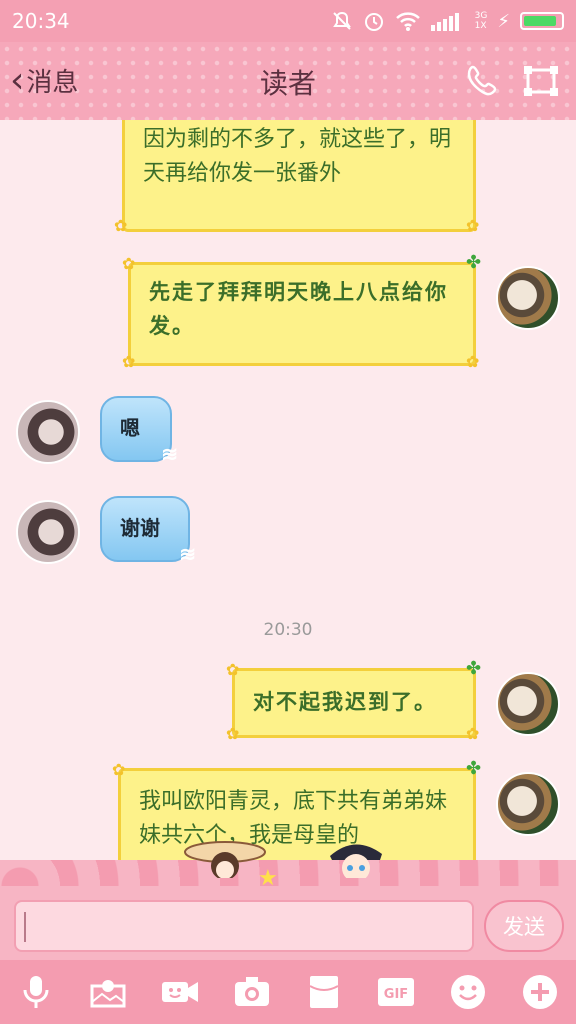 Image resolution: width=576 pixels, height=1024 pixels. I want to click on input-area: ★ 发送, so click(288, 900).